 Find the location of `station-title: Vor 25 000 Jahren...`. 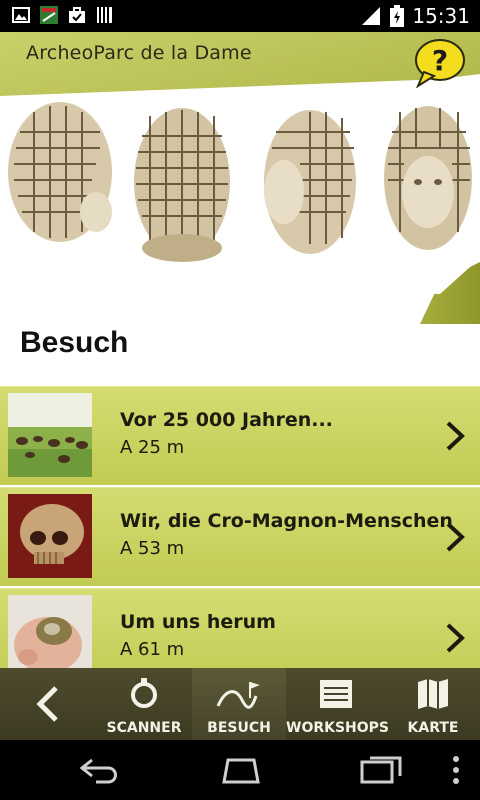

station-title: Vor 25 000 Jahren... is located at coordinates (226, 420).